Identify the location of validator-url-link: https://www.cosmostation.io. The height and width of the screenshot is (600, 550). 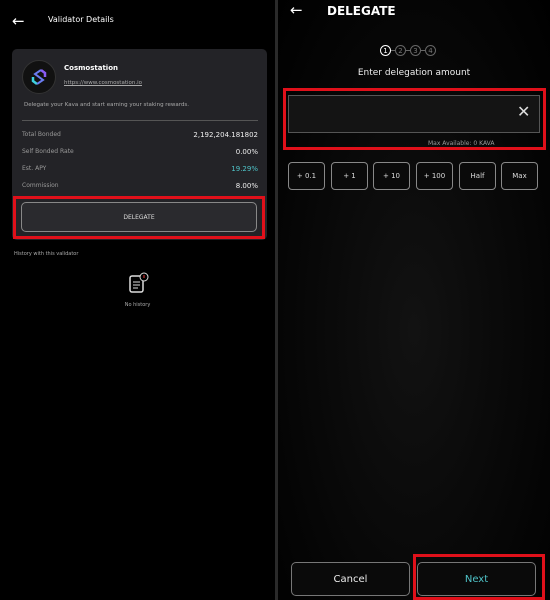
(103, 83).